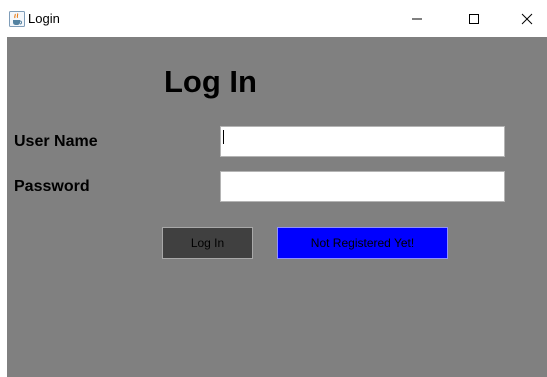 The image size is (547, 377). I want to click on text-cursor, so click(223, 137).